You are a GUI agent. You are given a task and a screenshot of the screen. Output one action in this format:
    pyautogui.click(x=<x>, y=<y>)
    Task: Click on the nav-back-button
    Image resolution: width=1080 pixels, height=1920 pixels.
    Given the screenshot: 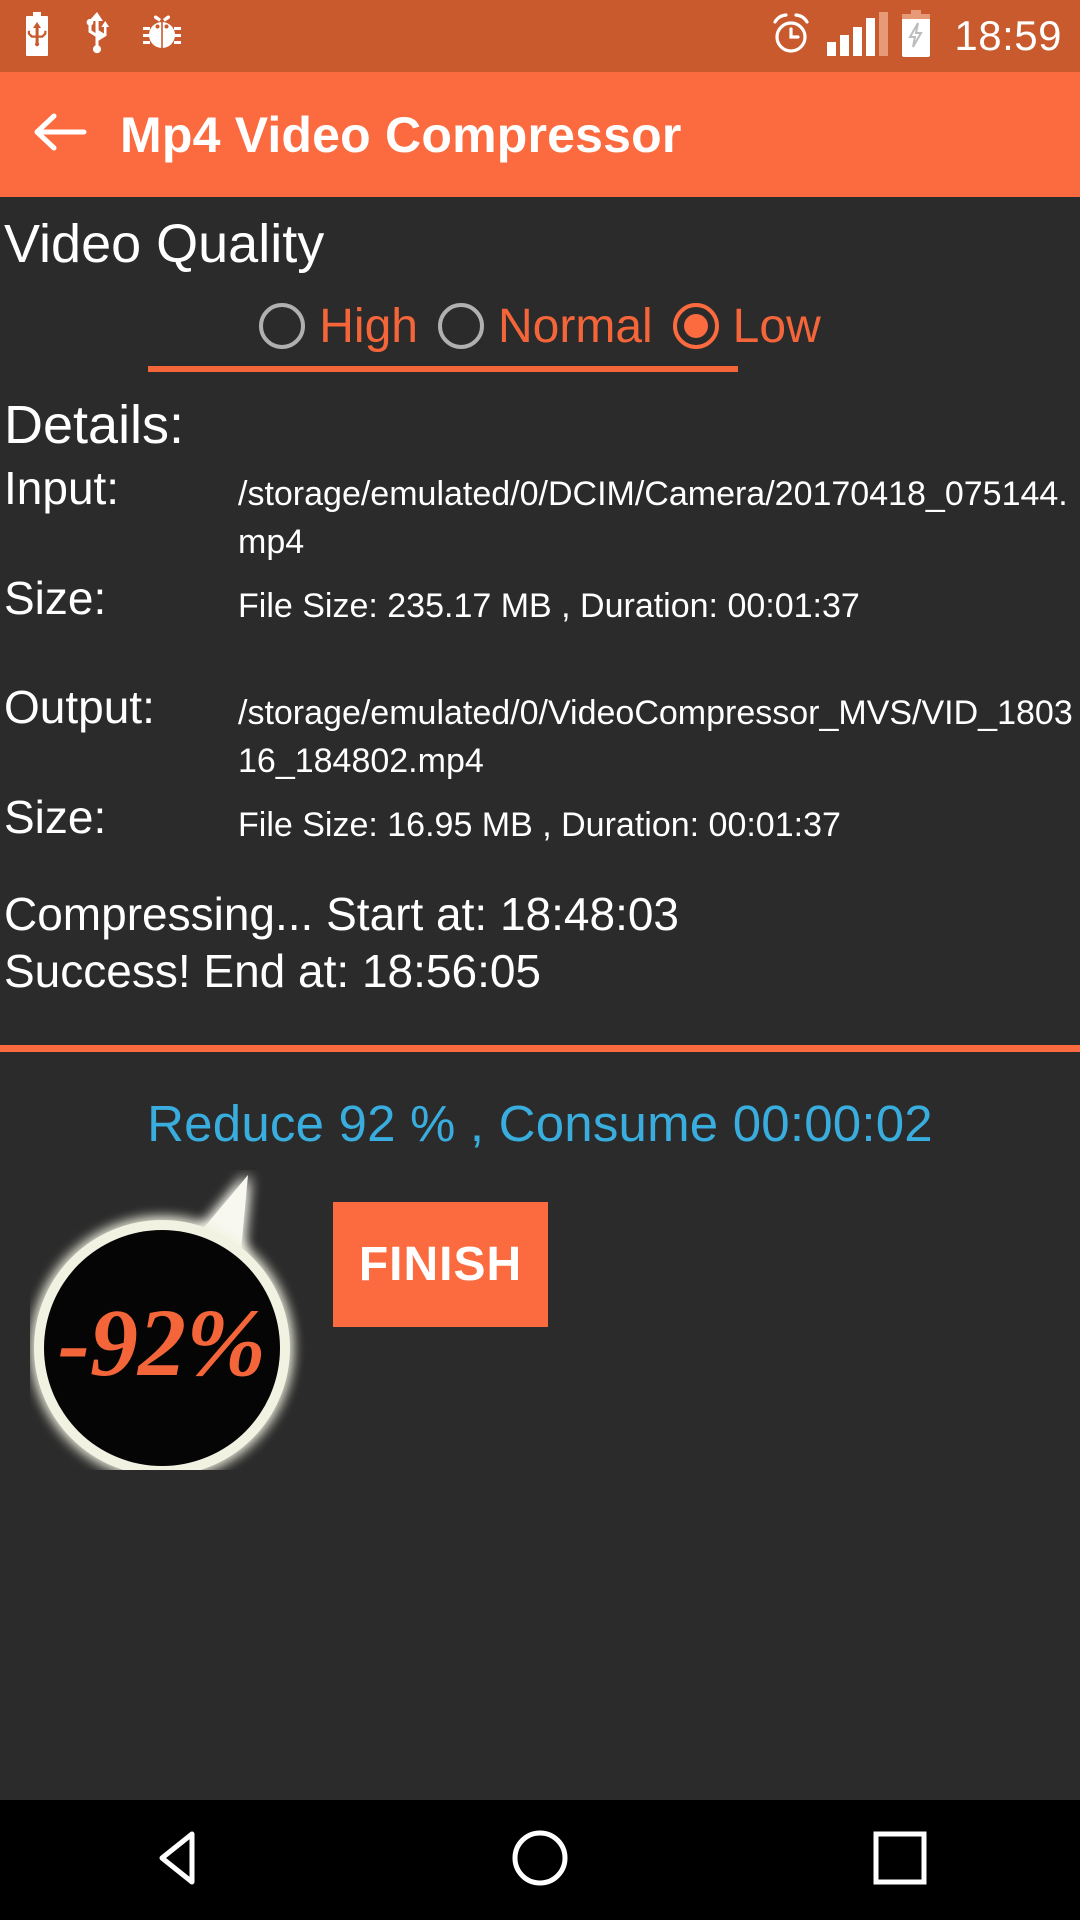 What is the action you would take?
    pyautogui.click(x=180, y=1860)
    